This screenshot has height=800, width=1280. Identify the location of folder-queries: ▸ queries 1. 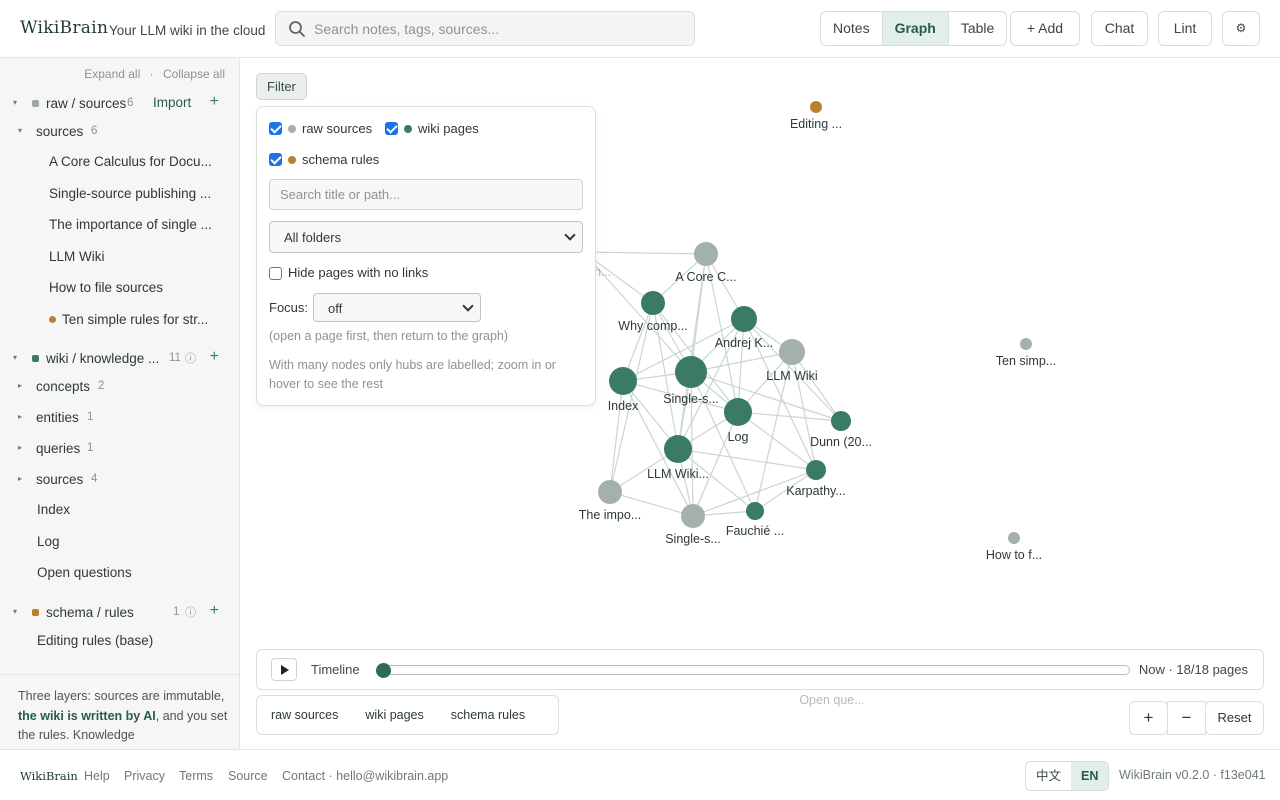
(119, 449).